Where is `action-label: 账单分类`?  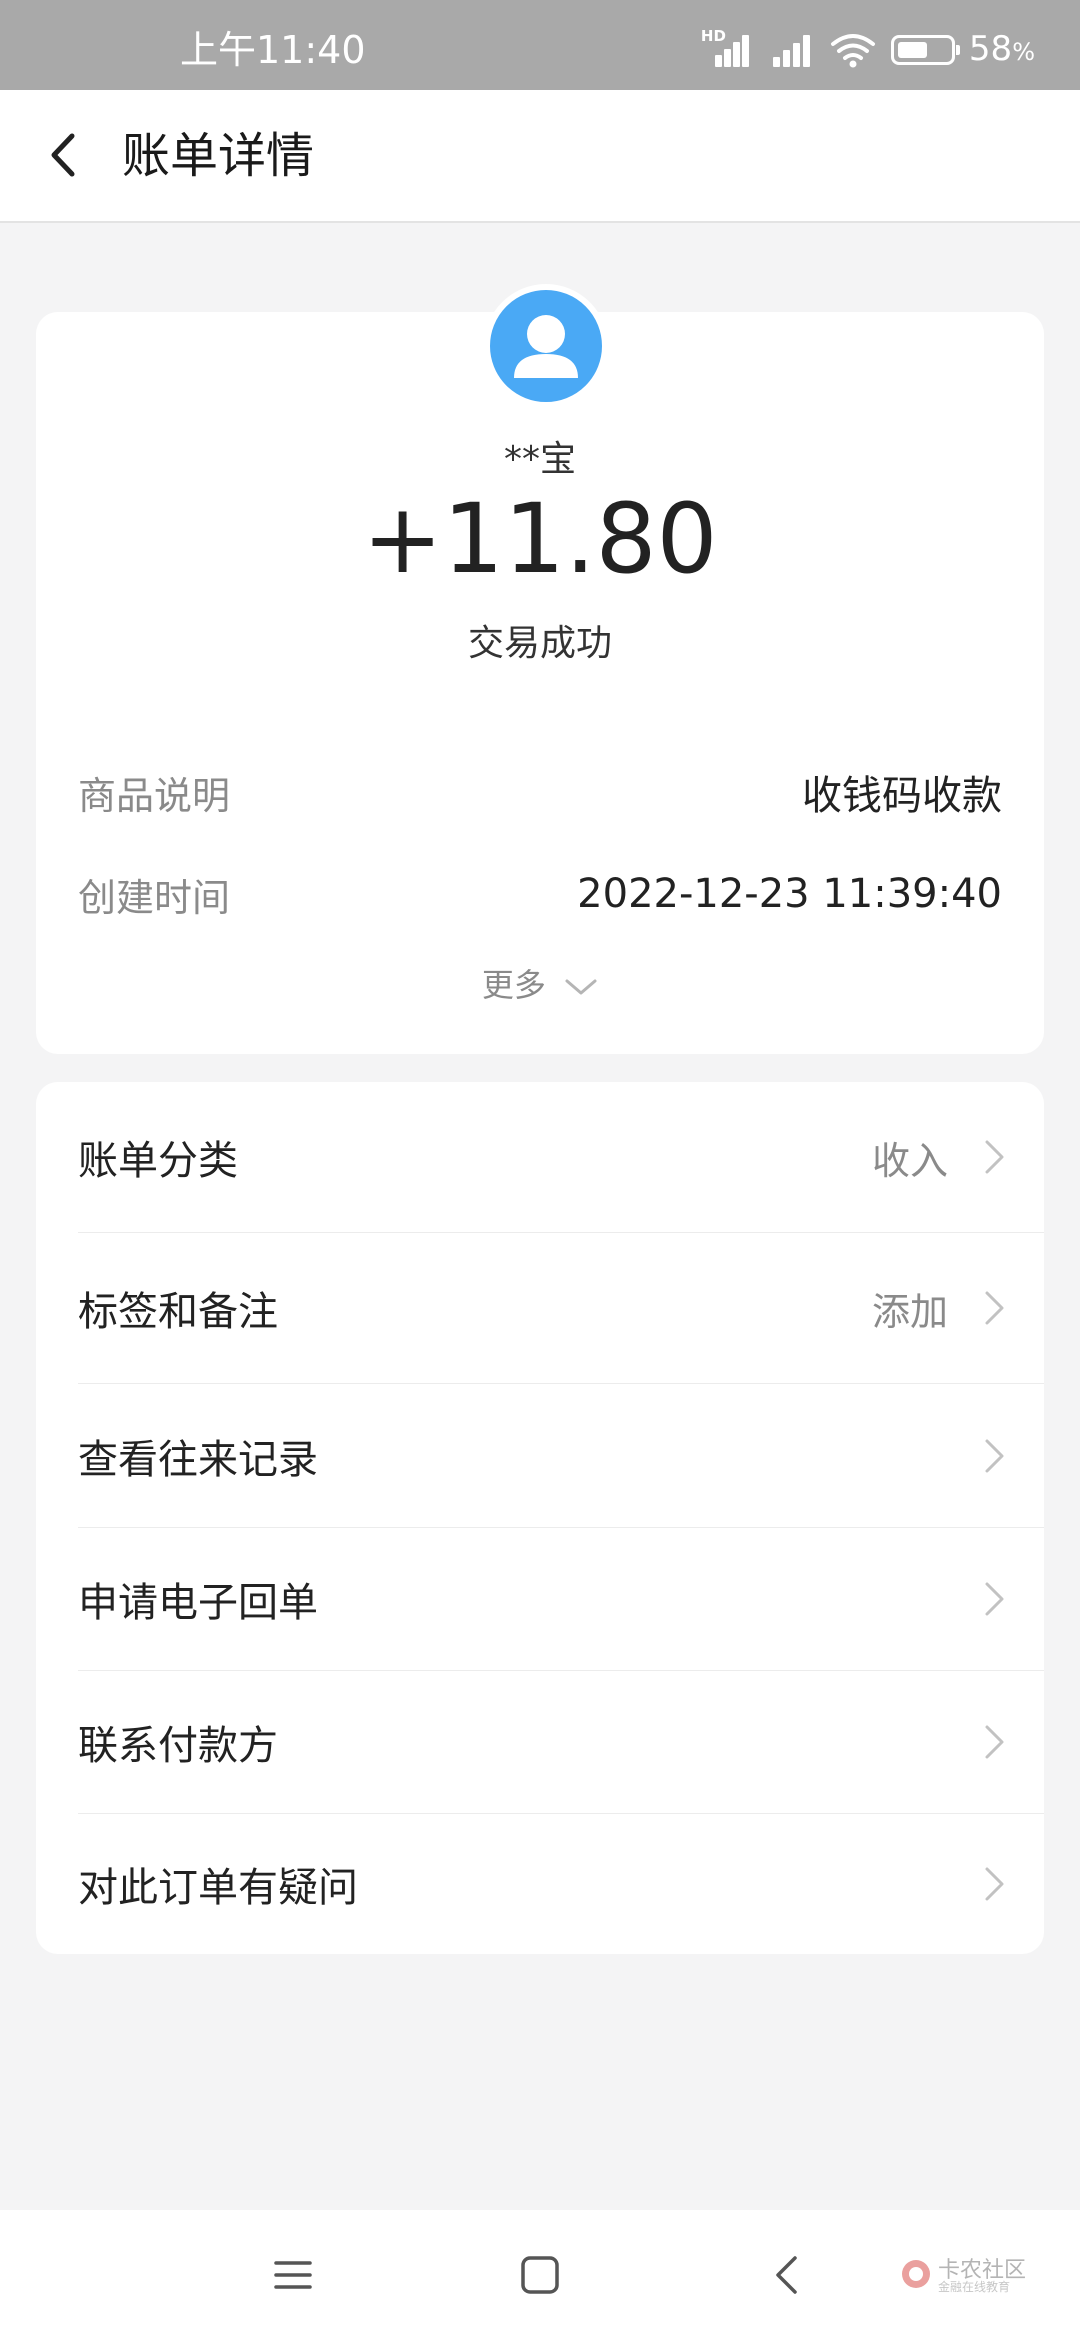
action-label: 账单分类 is located at coordinates (158, 1161).